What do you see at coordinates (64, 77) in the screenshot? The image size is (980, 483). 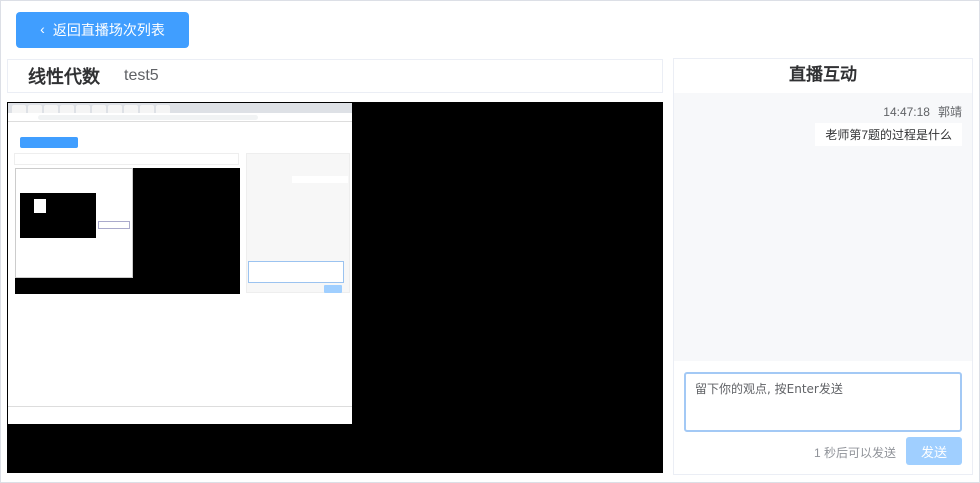 I see `course-name: 线性代数` at bounding box center [64, 77].